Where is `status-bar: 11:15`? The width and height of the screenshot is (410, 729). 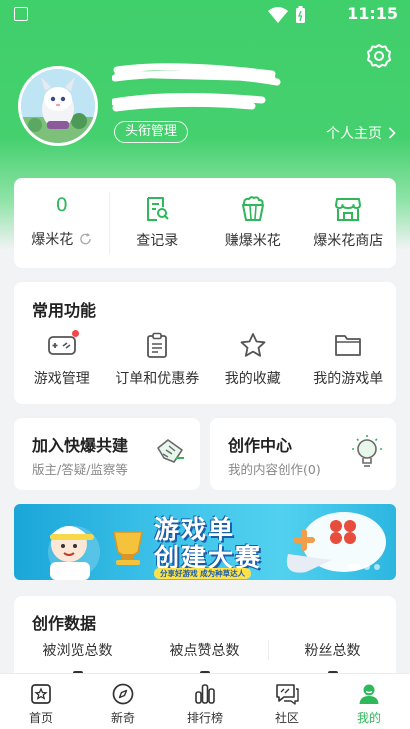
status-bar: 11:15 is located at coordinates (205, 14).